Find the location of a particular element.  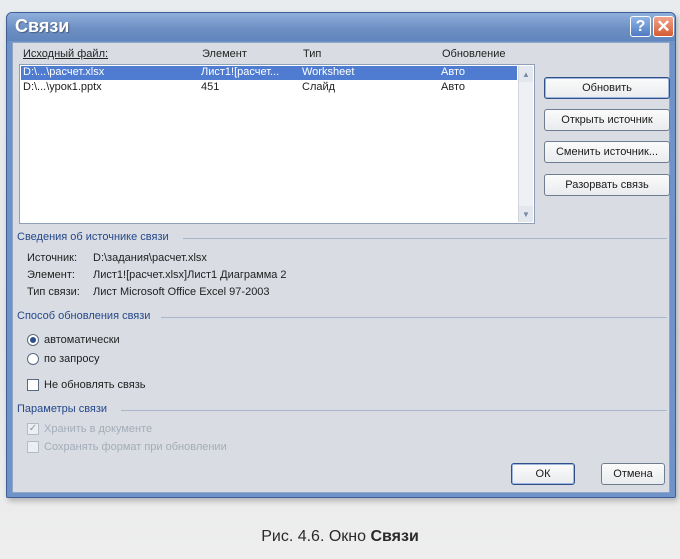

update-method-title: Способ обновления связи is located at coordinates (84, 316).